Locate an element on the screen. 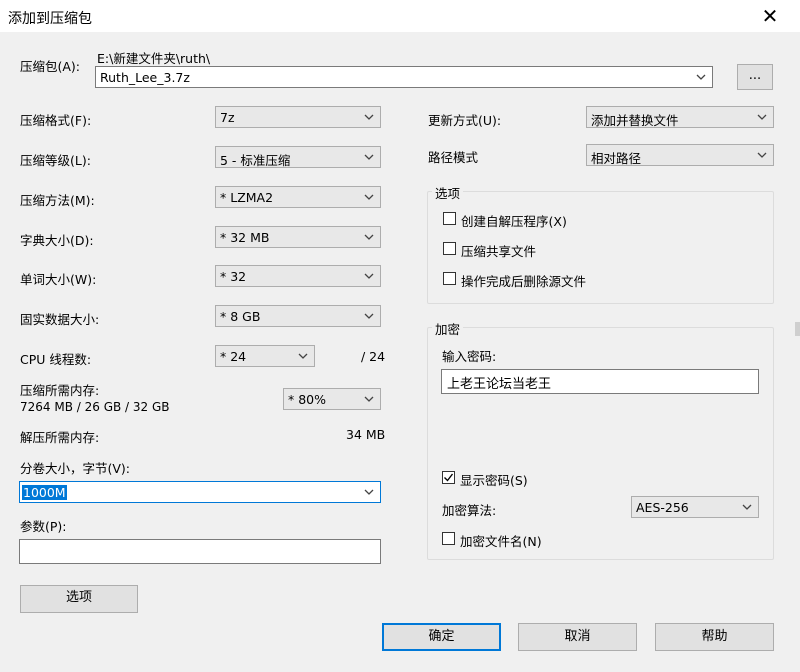  delete-checkbox is located at coordinates (449, 278).